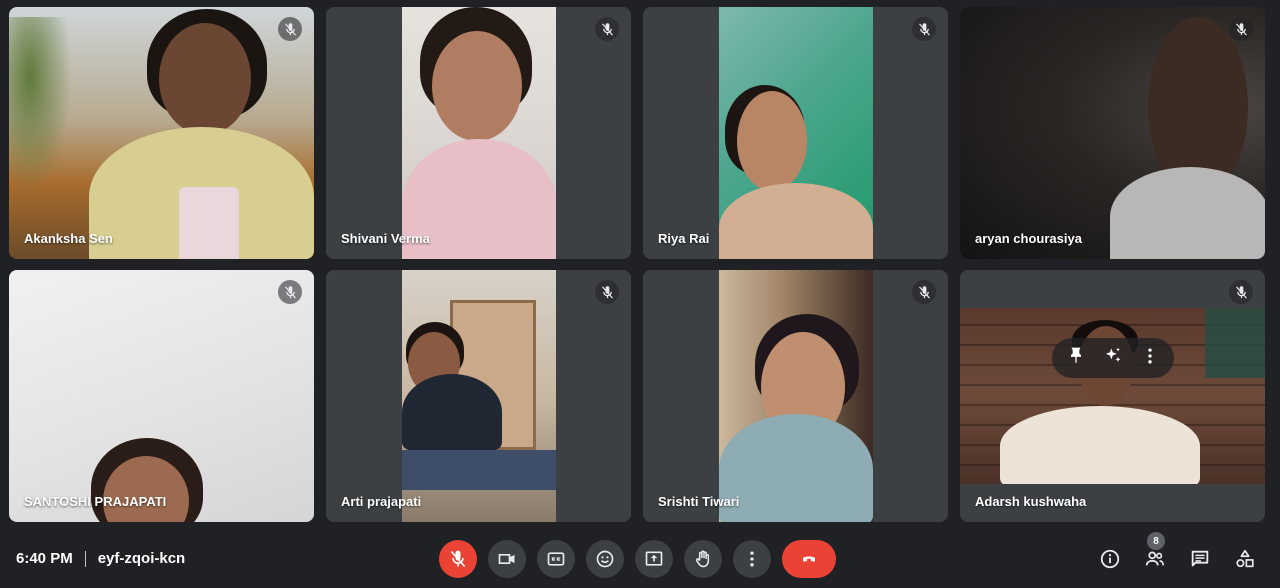 This screenshot has height=588, width=1280. Describe the element at coordinates (142, 558) in the screenshot. I see `meeting-code: eyf-zqoi-kcn` at that location.